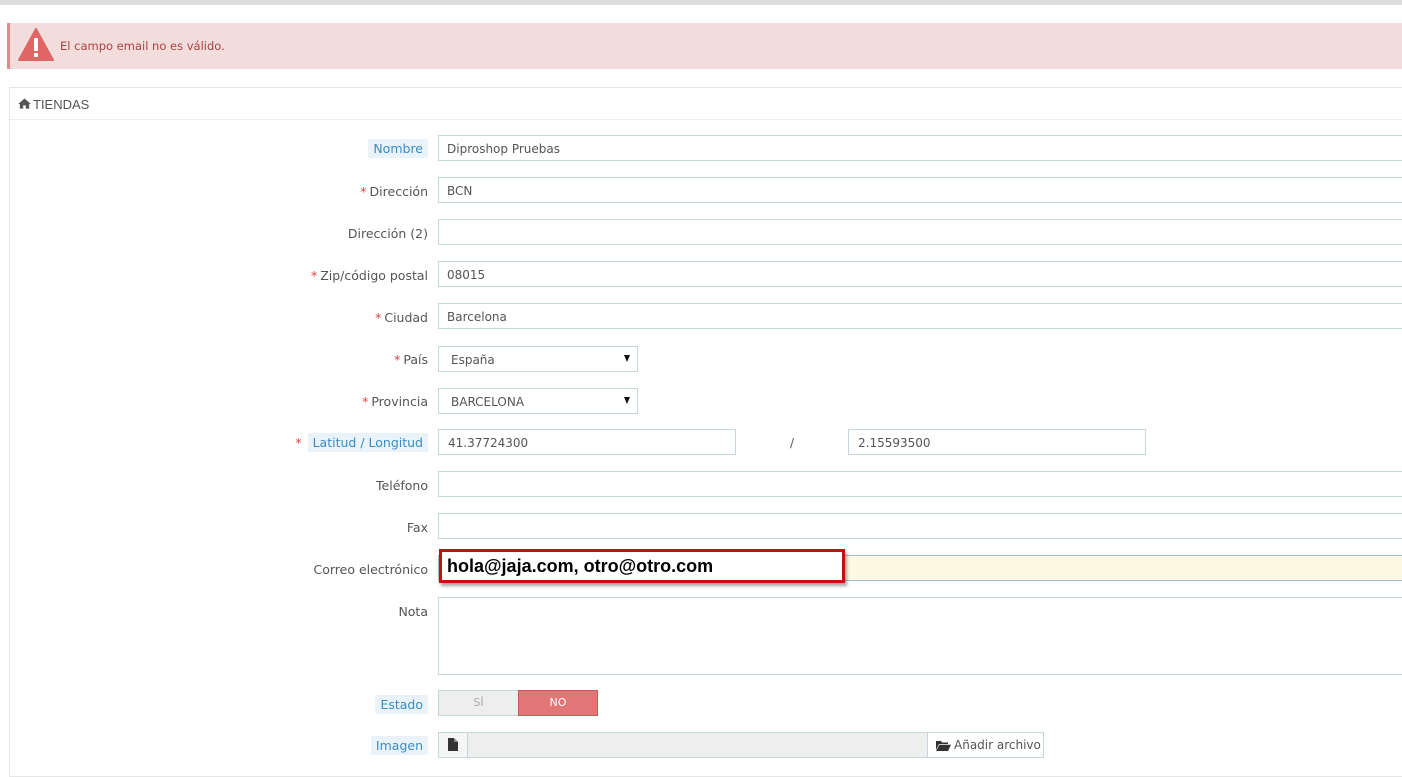  I want to click on fax-input, so click(920, 526).